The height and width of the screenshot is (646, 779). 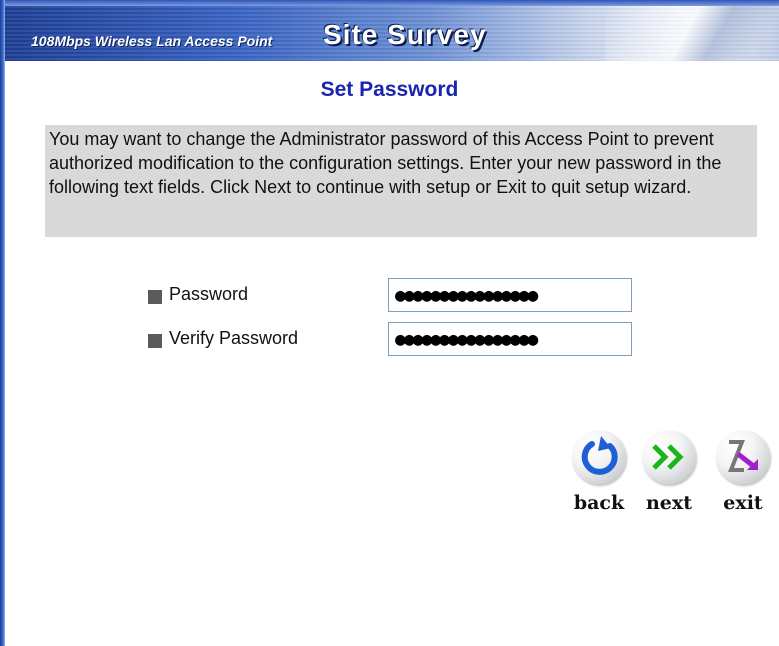 What do you see at coordinates (743, 503) in the screenshot?
I see `exit-label: exit` at bounding box center [743, 503].